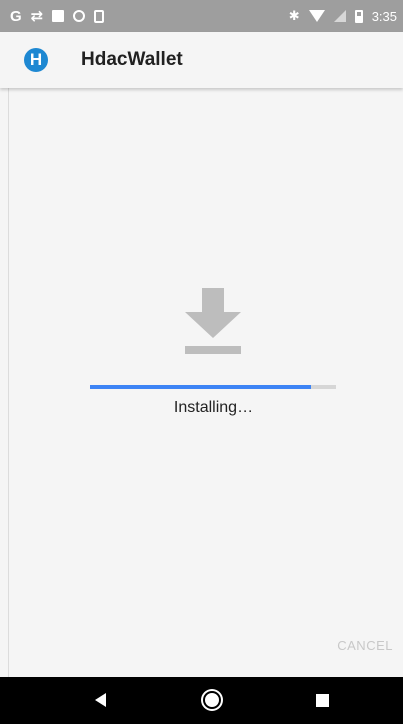  I want to click on install-progress-fill, so click(201, 387).